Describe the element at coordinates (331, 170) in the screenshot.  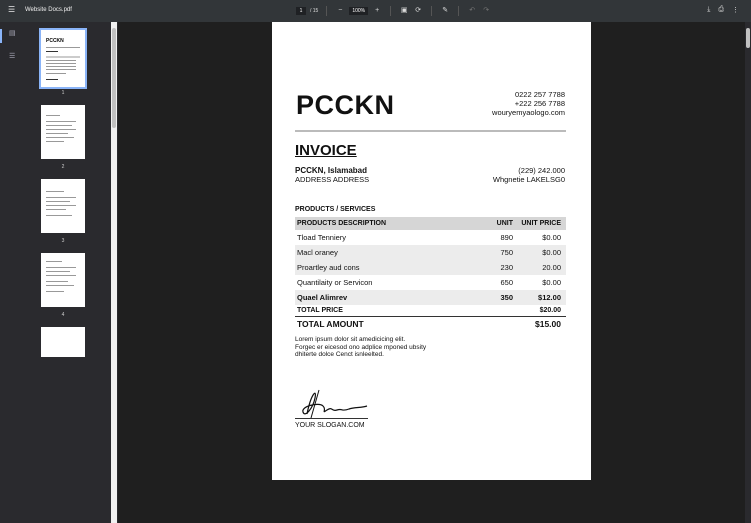
I see `customer-name: PCCKN, Islamabad` at that location.